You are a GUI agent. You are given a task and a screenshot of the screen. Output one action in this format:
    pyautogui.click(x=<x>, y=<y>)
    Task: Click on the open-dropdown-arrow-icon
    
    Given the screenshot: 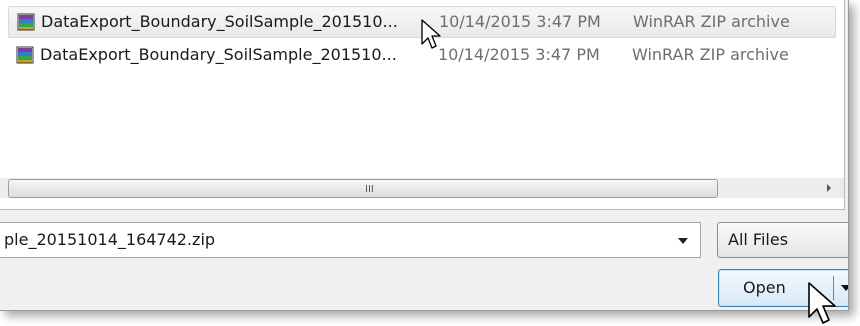 What is the action you would take?
    pyautogui.click(x=844, y=288)
    